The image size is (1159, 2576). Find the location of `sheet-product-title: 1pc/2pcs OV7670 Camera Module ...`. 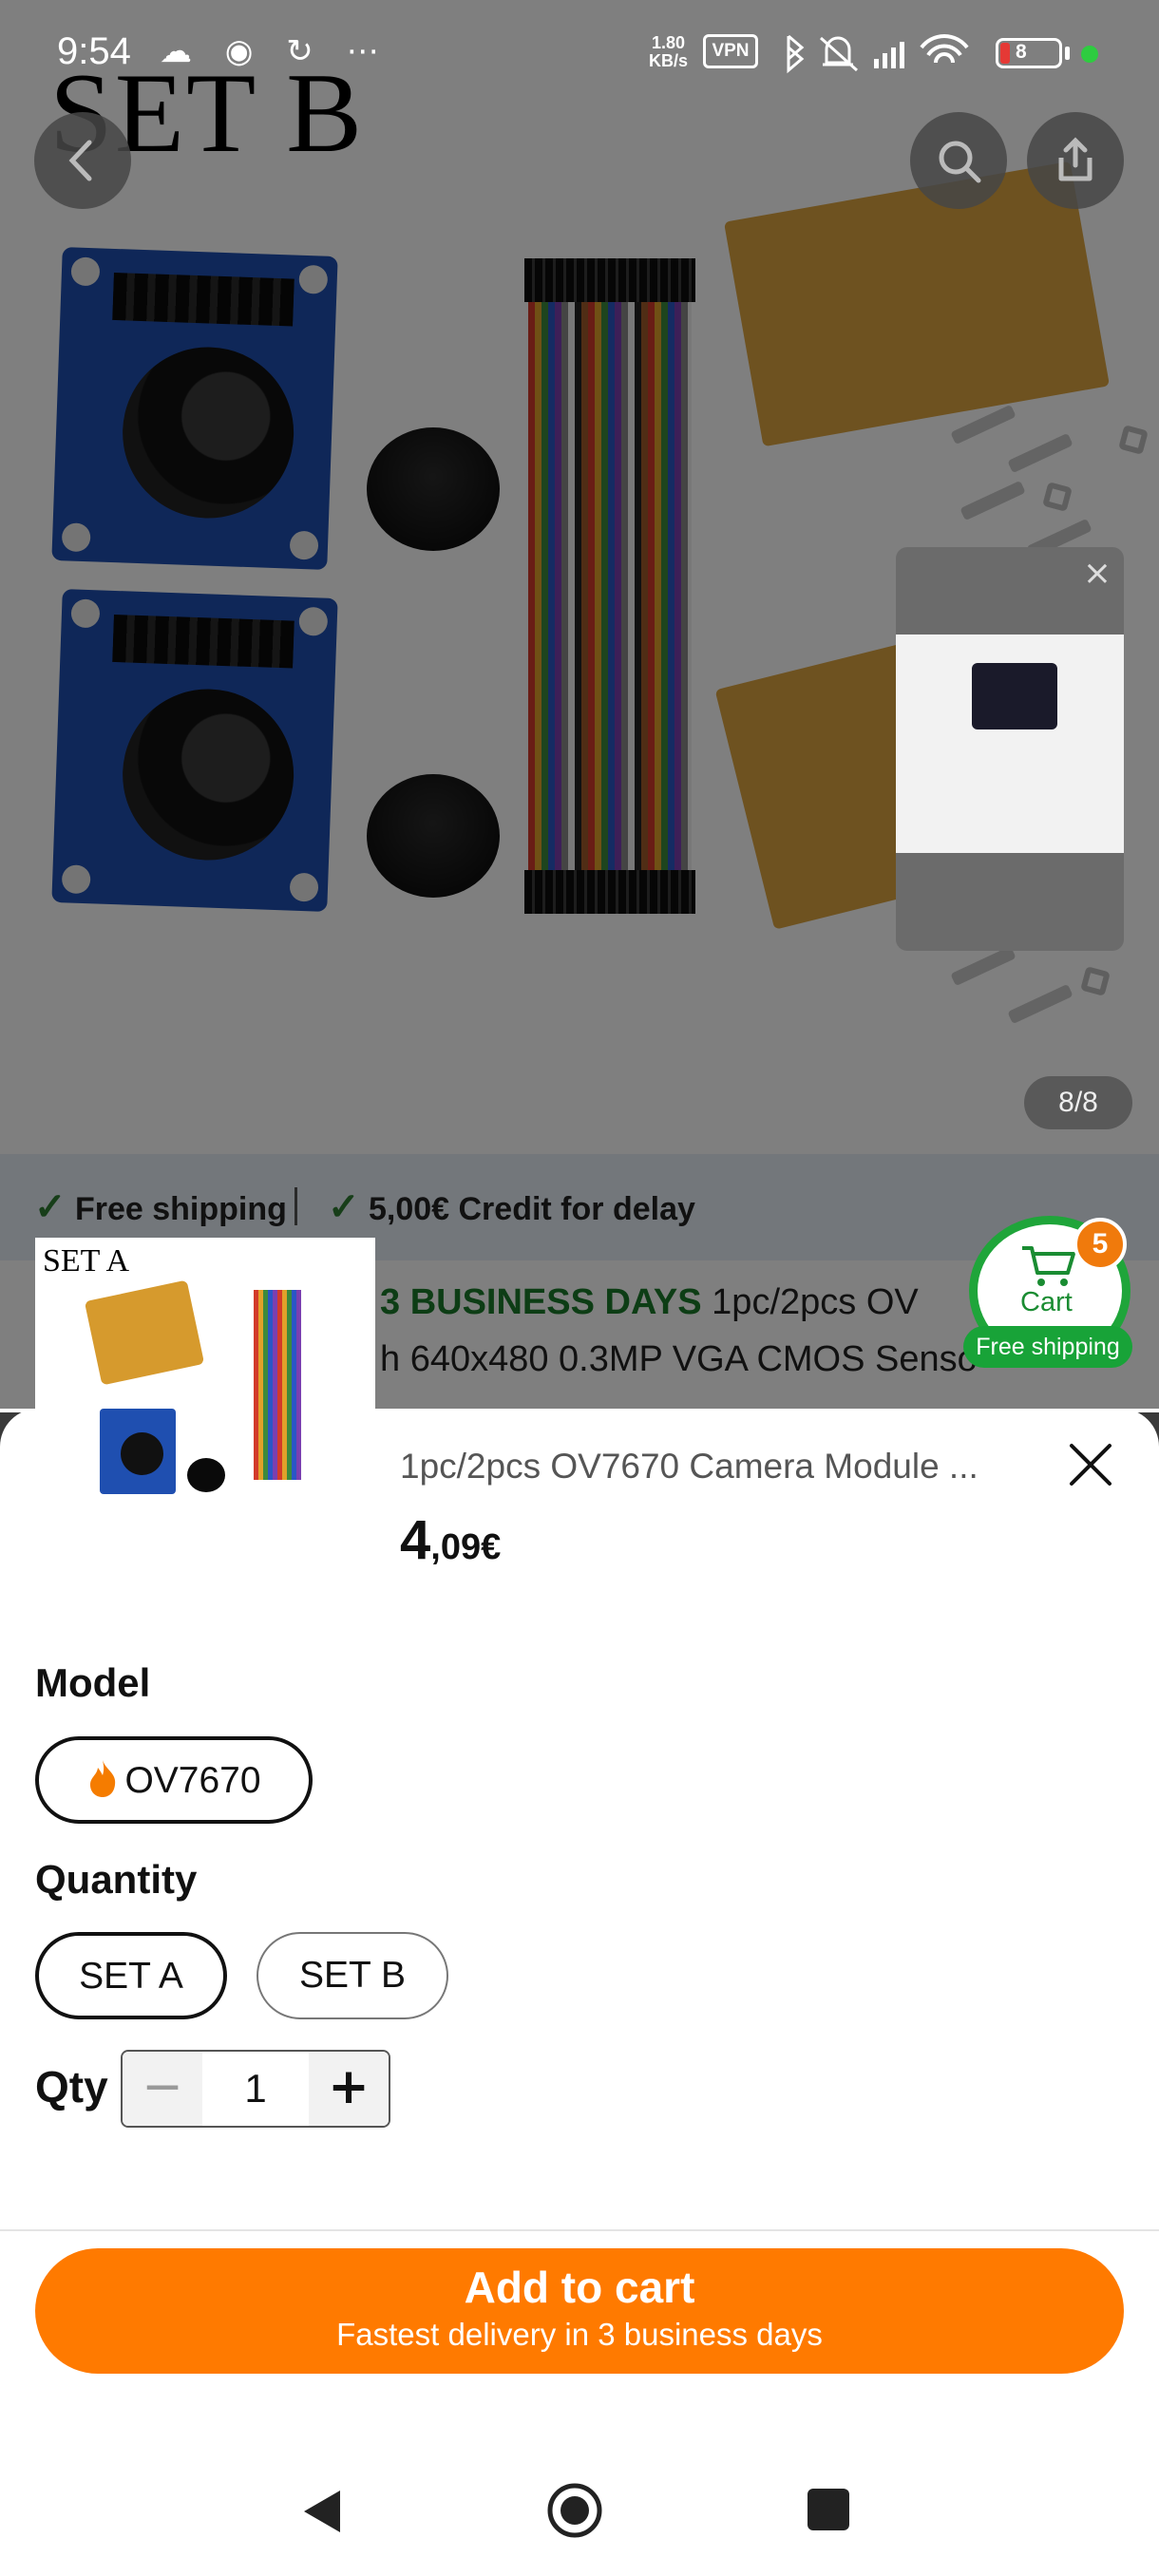

sheet-product-title: 1pc/2pcs OV7670 Camera Module ... is located at coordinates (689, 1466).